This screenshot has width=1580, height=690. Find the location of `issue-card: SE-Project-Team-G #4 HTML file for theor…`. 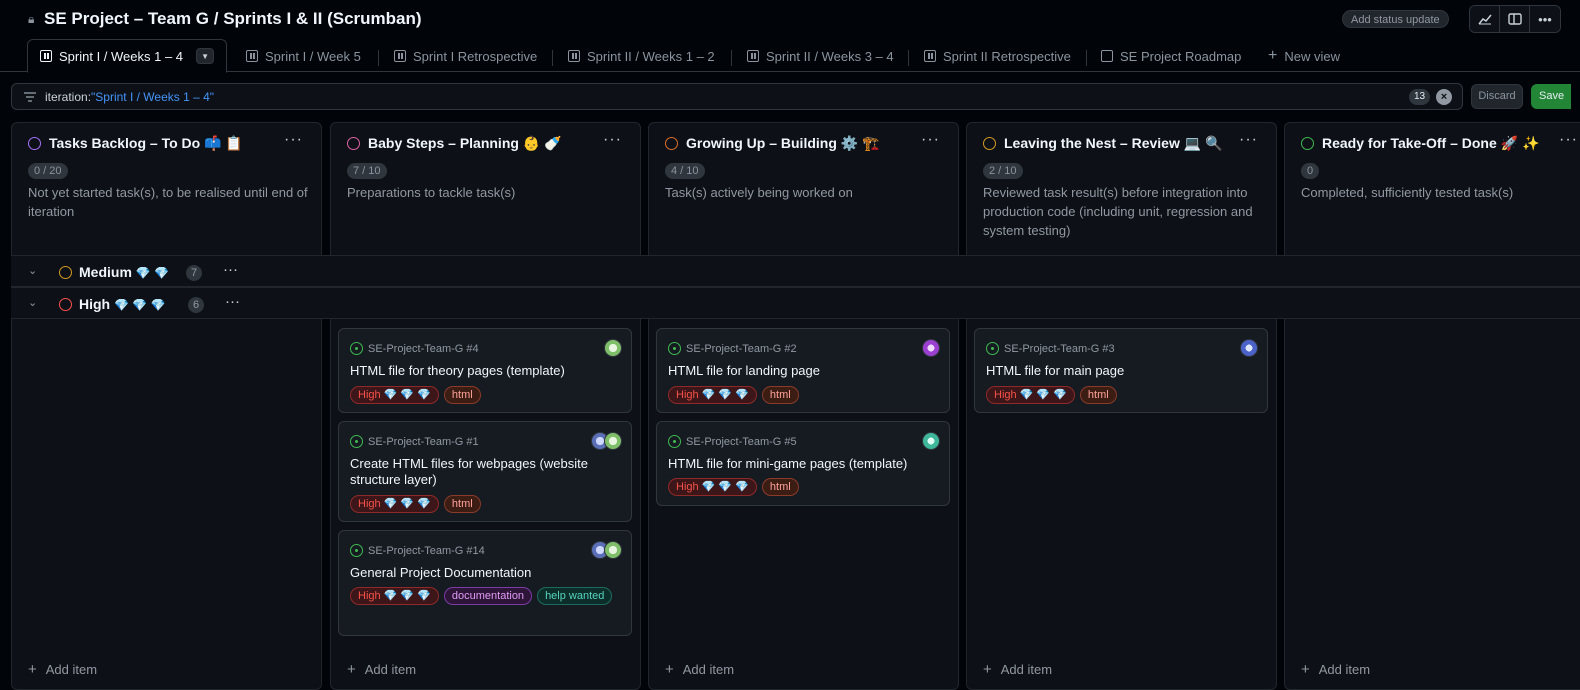

issue-card: SE-Project-Team-G #4 HTML file for theor… is located at coordinates (485, 370).